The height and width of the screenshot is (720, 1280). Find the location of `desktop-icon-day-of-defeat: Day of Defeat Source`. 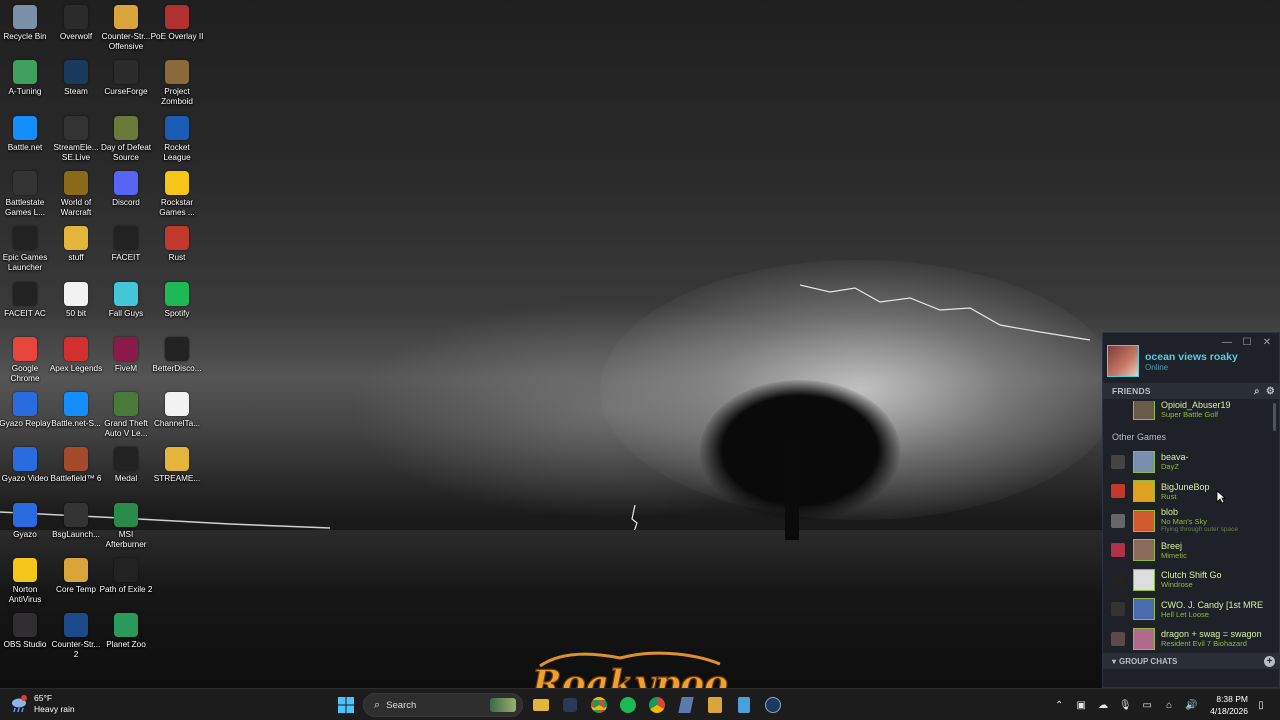

desktop-icon-day-of-defeat: Day of Defeat Source is located at coordinates (126, 139).